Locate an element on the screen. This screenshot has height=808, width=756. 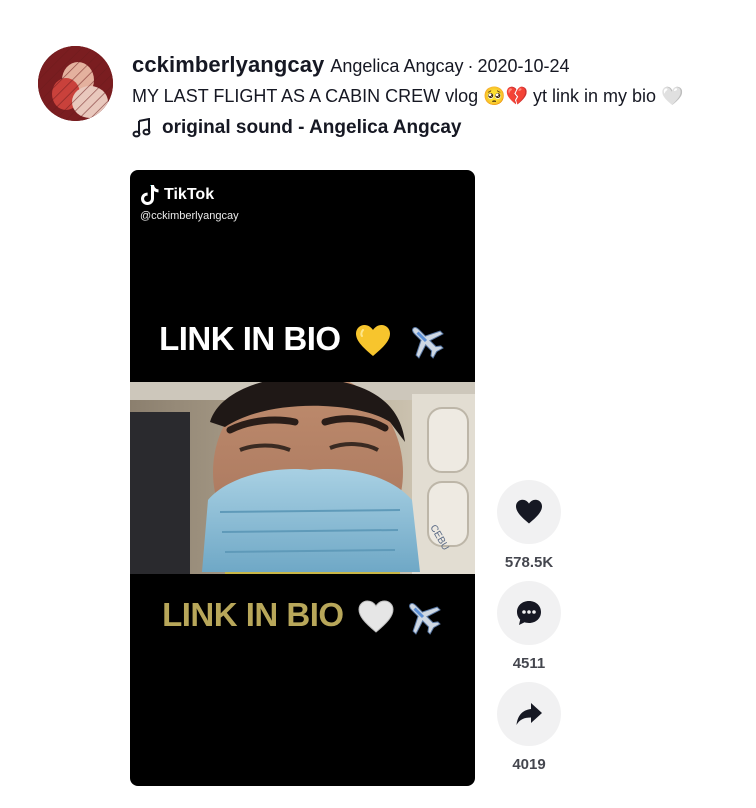
watermark-handle: @cckimberlyangcay is located at coordinates (189, 216).